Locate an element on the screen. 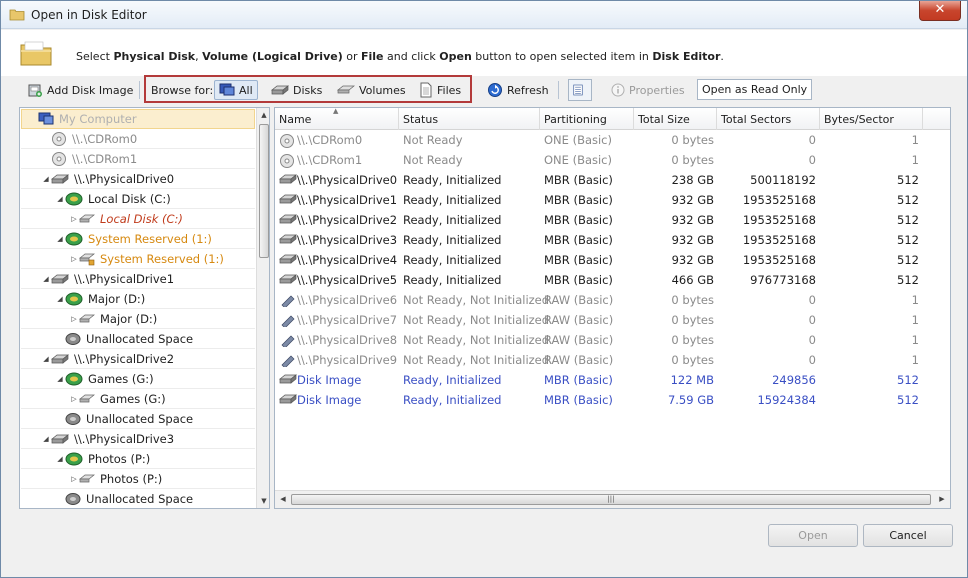 The width and height of the screenshot is (968, 578). tree-item: ▷ Photos (P:) is located at coordinates (138, 479).